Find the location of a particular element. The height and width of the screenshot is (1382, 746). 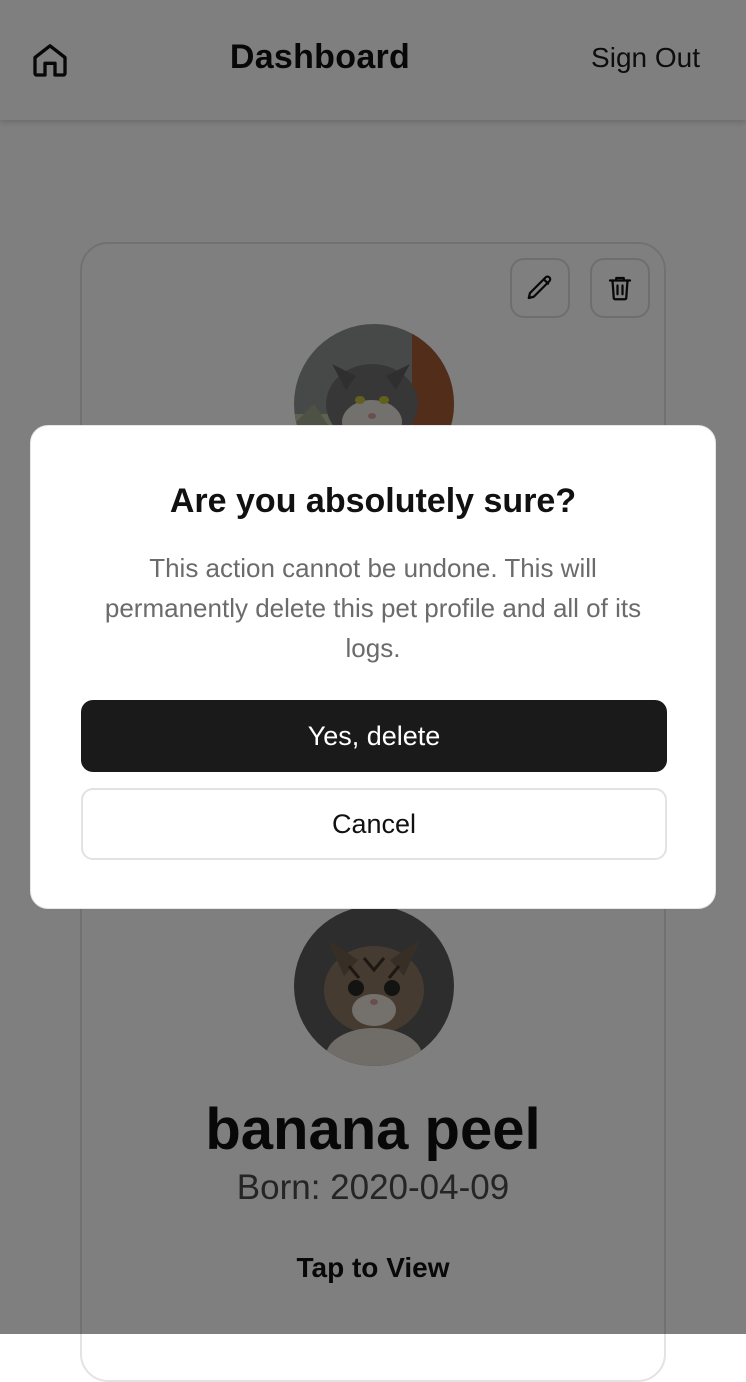

dialog-title: Are you absolutely sure? is located at coordinates (373, 501).